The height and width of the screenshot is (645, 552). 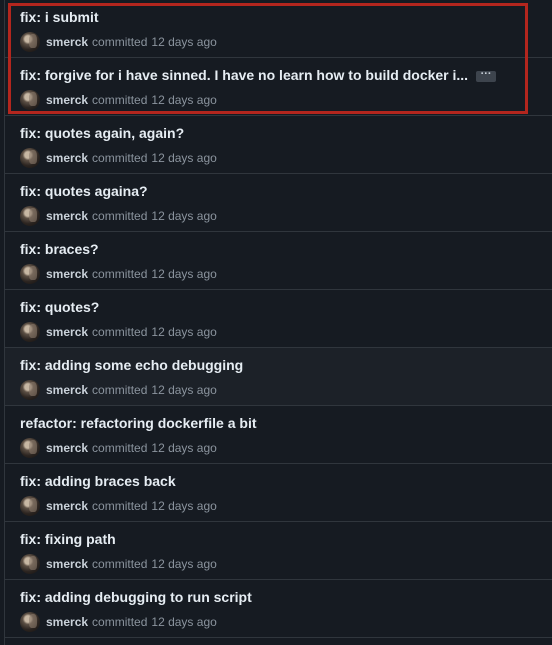 What do you see at coordinates (68, 539) in the screenshot?
I see `commit-title: fix: fixing path` at bounding box center [68, 539].